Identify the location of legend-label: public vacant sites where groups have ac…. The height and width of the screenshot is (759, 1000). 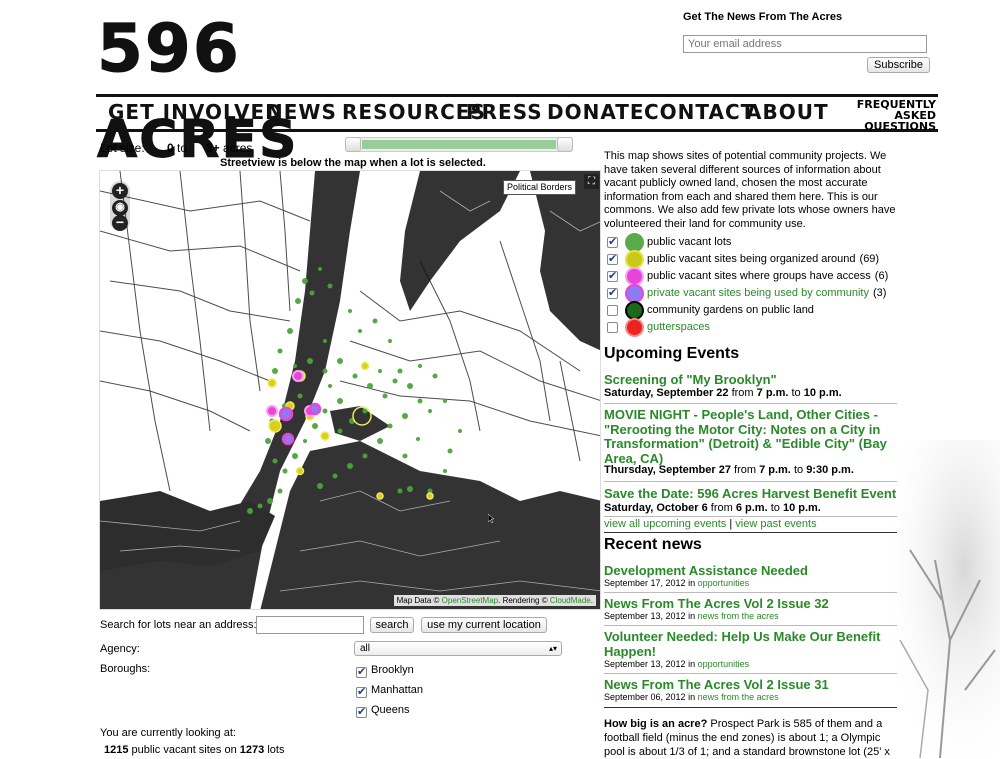
(759, 276).